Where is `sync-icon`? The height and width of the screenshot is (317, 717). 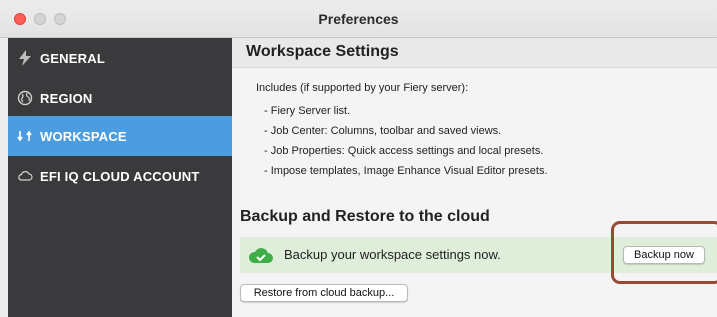
sync-icon is located at coordinates (25, 136).